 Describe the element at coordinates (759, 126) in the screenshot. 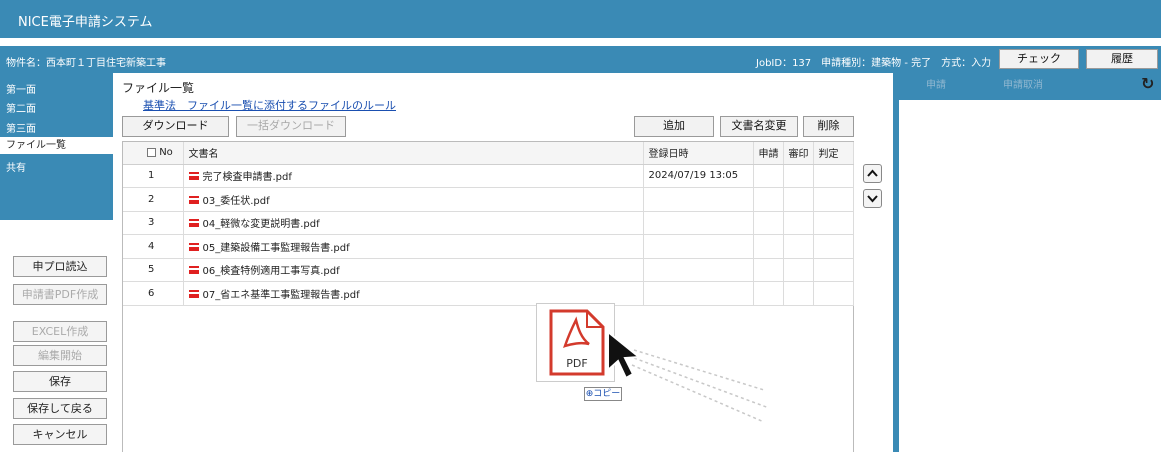

I see `rename-button: 文書名変更` at that location.